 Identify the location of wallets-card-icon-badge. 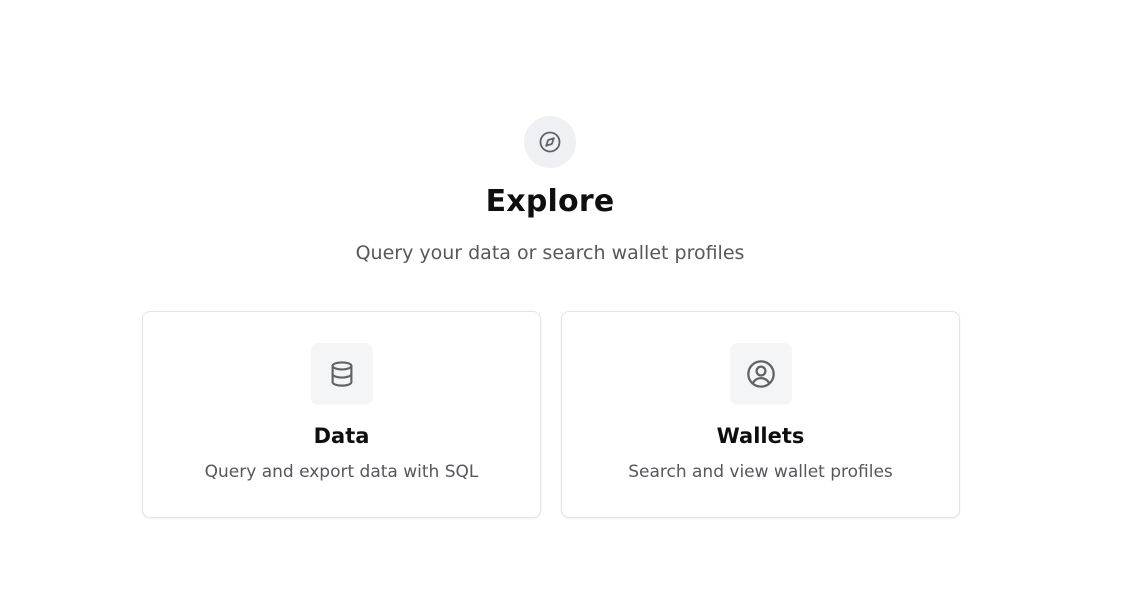
(761, 374).